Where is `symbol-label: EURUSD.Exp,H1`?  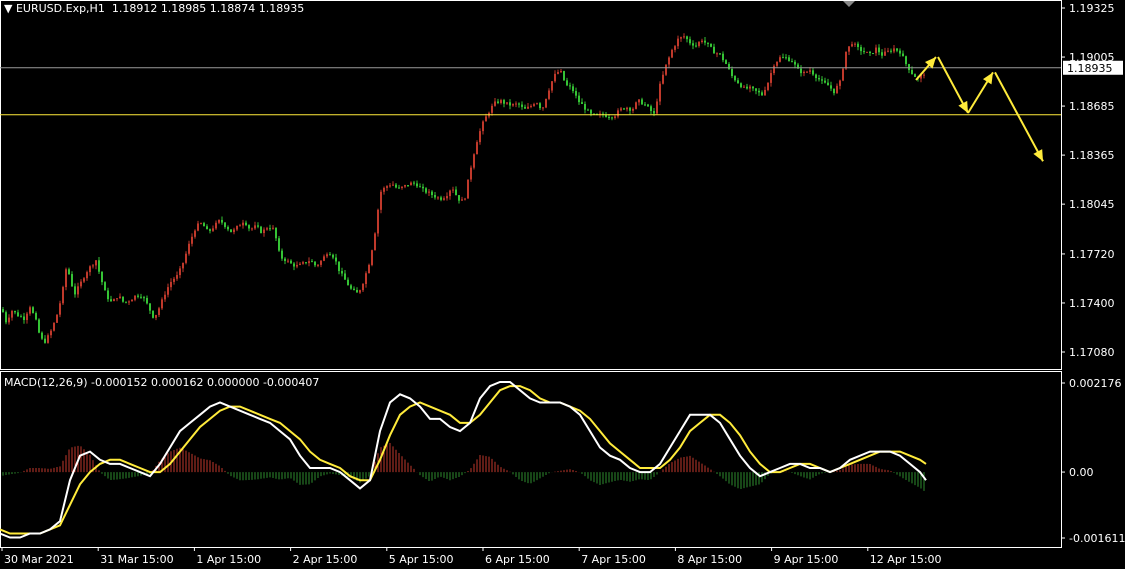
symbol-label: EURUSD.Exp,H1 is located at coordinates (60, 8).